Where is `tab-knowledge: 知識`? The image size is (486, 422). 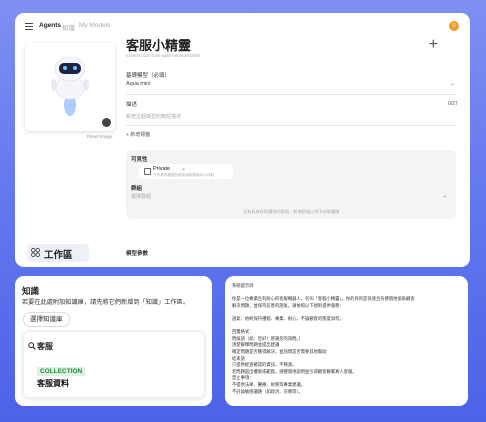
tab-knowledge: 知識 is located at coordinates (68, 27).